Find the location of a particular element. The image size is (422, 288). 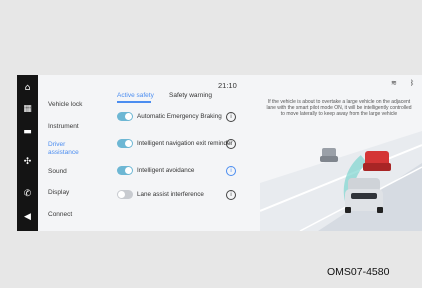

fan-icon: ✣ is located at coordinates (27, 162).